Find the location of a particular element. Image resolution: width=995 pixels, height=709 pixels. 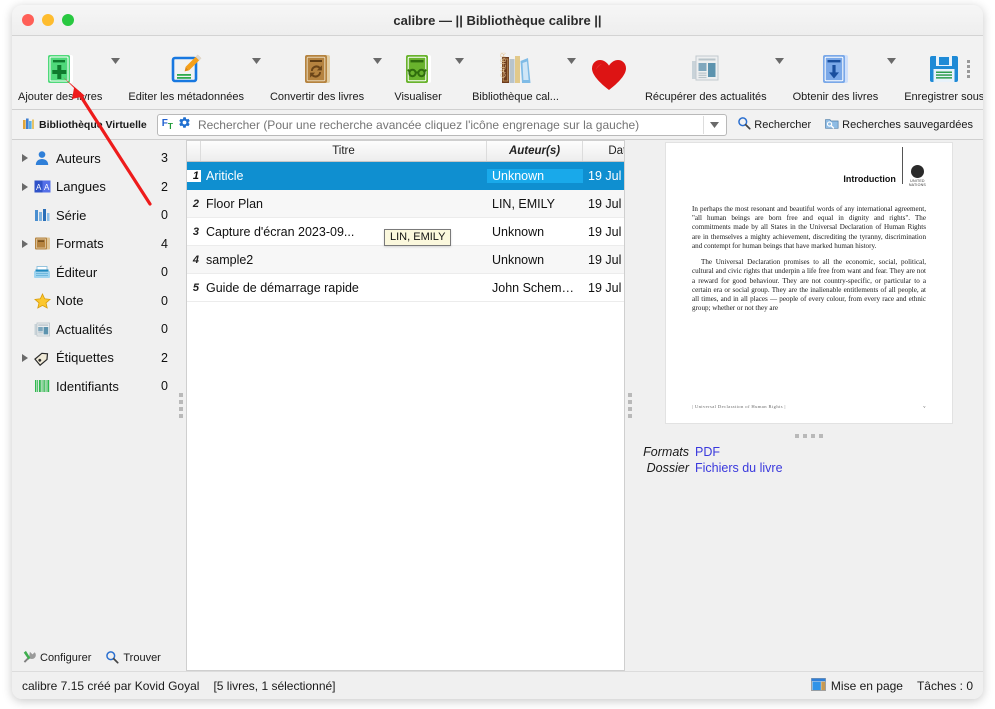

calibre-library-icon: CALIBRE is located at coordinates (516, 69).